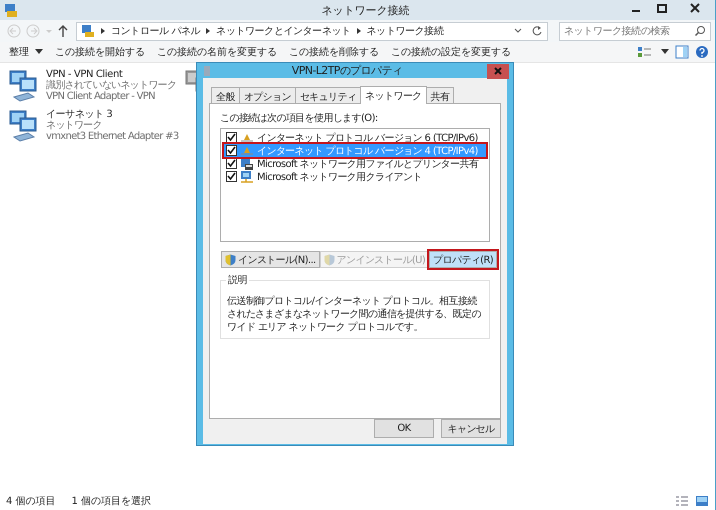 The image size is (716, 510). I want to click on item-label: インターネット プロトコル バージョン 6 (TCP/IPv6), so click(367, 138).